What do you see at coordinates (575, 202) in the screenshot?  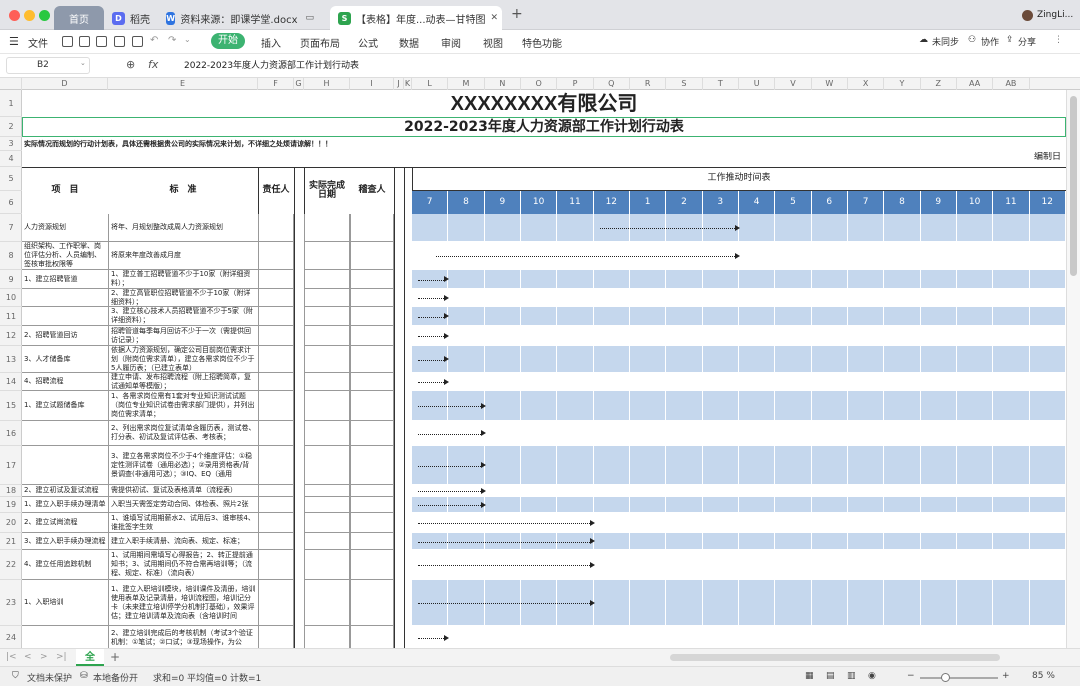 I see `month-header: 11` at bounding box center [575, 202].